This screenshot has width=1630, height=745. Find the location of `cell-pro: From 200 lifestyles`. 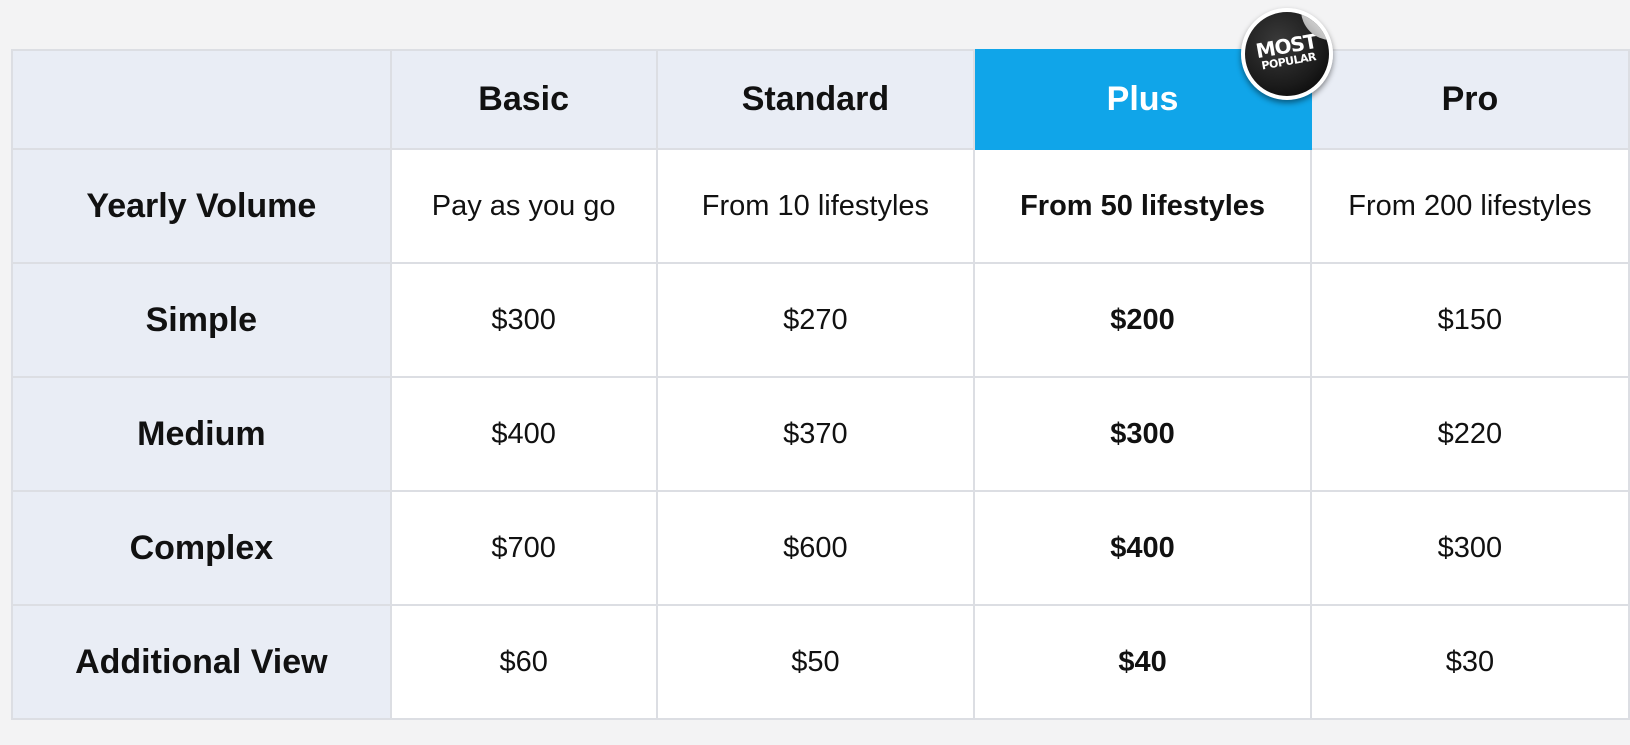

cell-pro: From 200 lifestyles is located at coordinates (1469, 206).